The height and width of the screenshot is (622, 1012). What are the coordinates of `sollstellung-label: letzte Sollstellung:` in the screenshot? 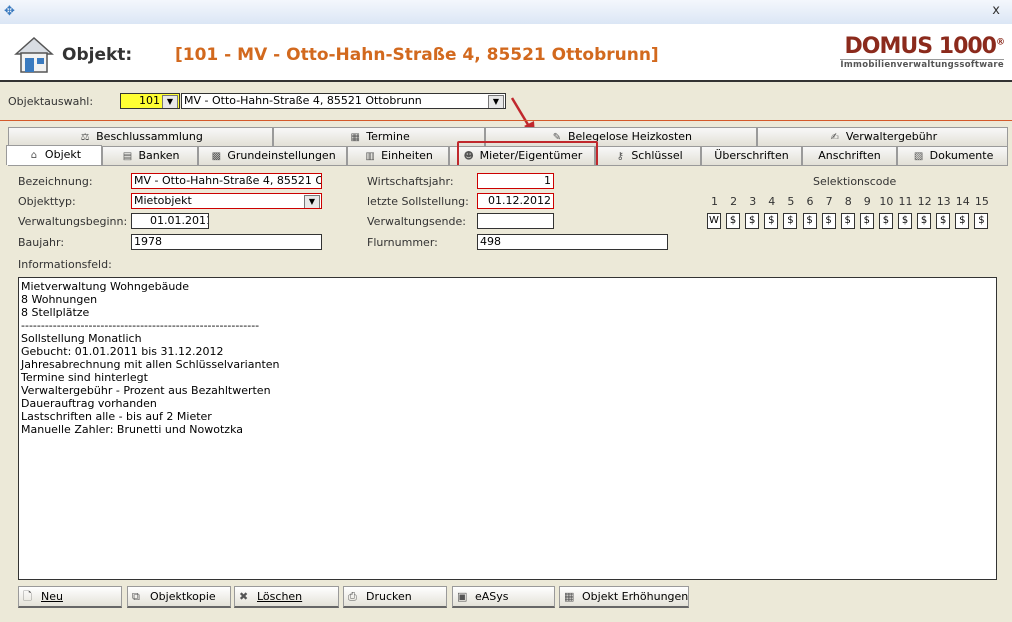 It's located at (418, 201).